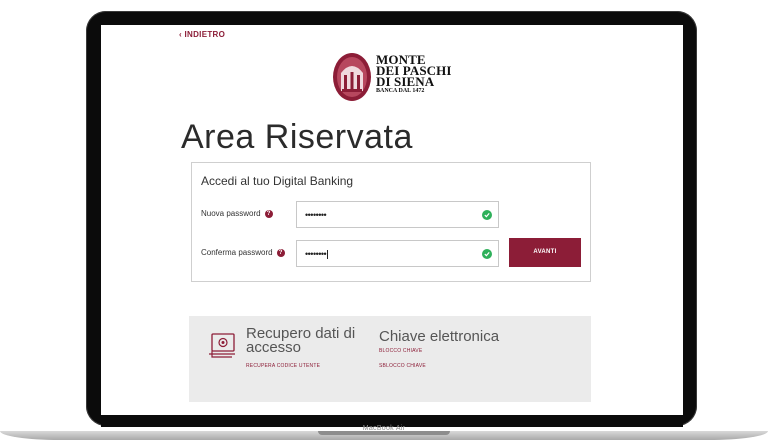 Image resolution: width=768 pixels, height=446 pixels. I want to click on recovery-title: Recupero dati di accesso, so click(301, 340).